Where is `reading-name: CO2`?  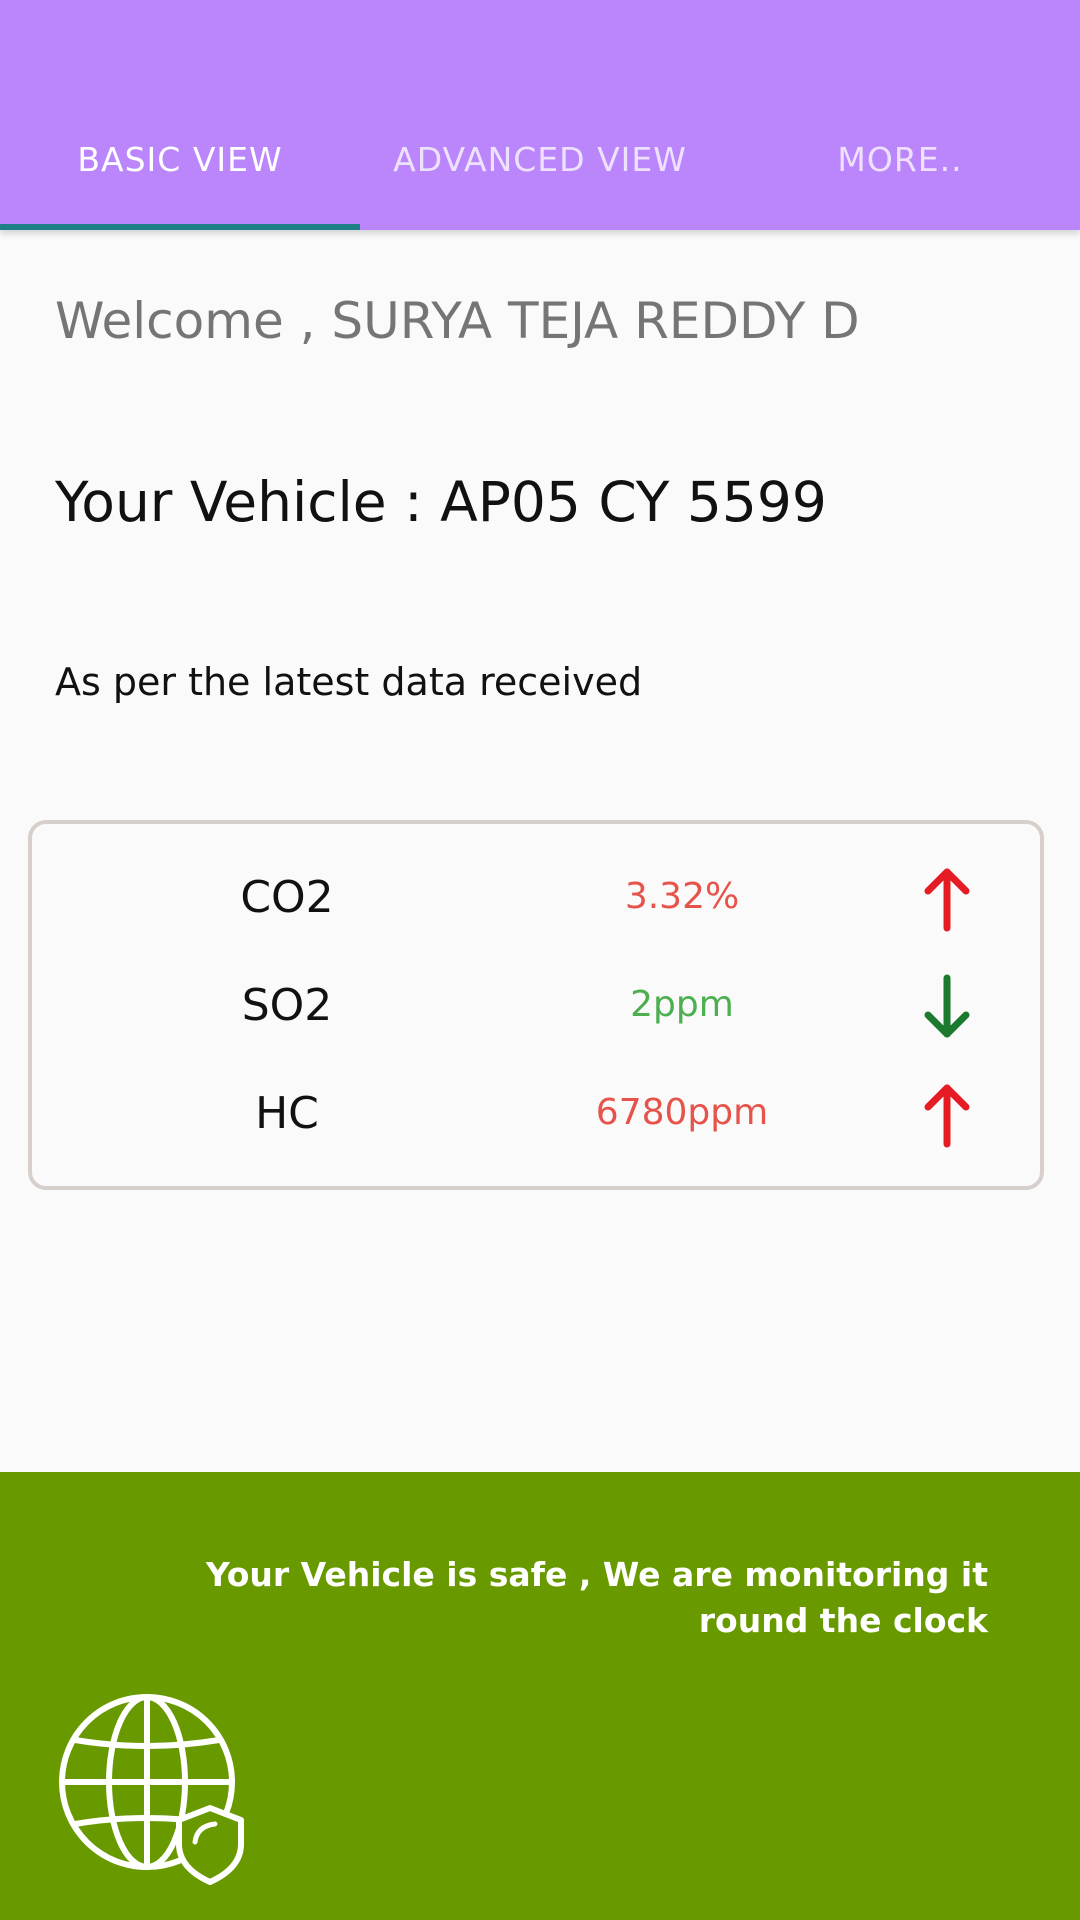 reading-name: CO2 is located at coordinates (287, 897).